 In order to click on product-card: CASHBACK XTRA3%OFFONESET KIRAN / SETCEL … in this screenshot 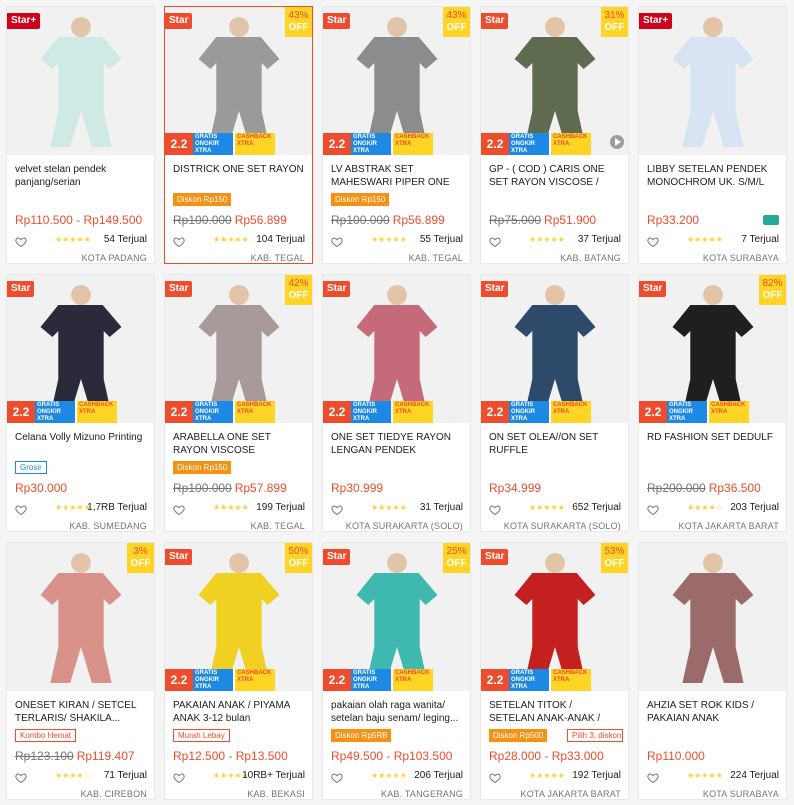, I will do `click(80, 671)`.